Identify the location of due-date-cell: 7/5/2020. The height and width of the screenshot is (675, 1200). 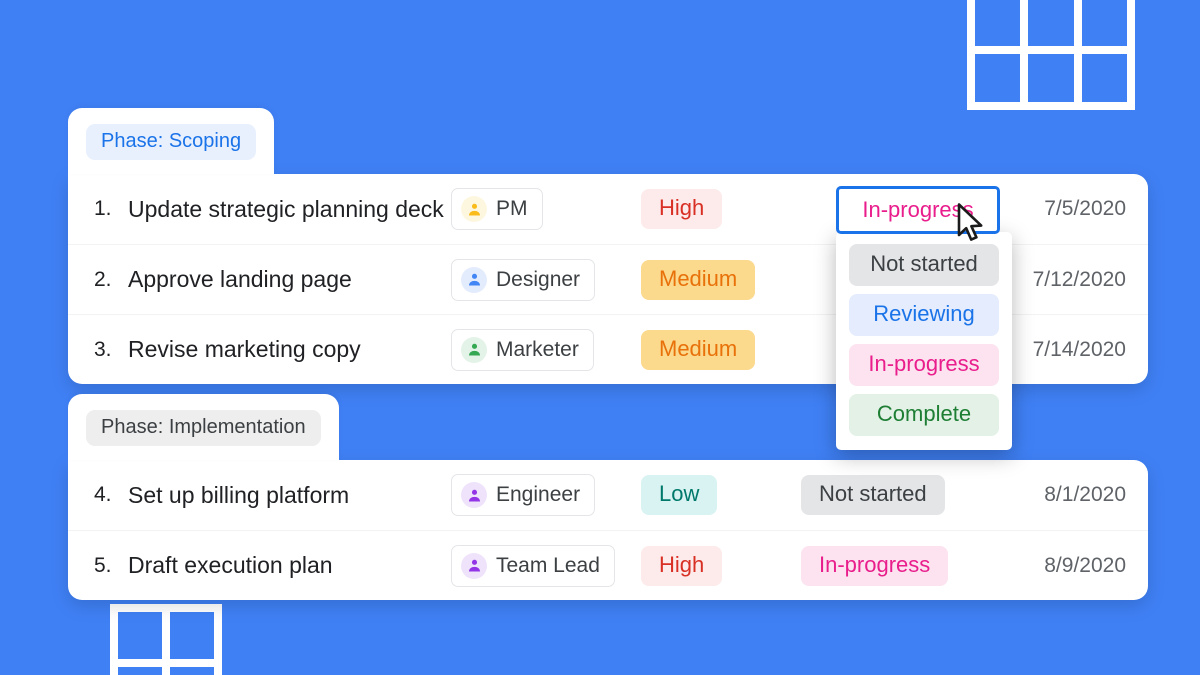
(1061, 209).